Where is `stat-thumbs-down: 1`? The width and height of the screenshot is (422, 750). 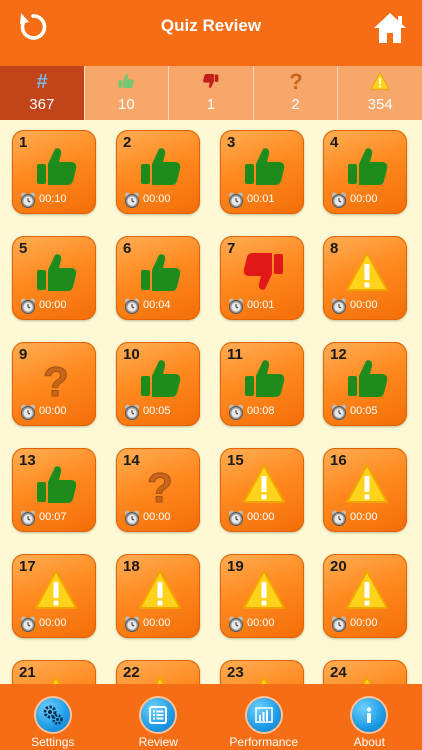
stat-thumbs-down: 1 is located at coordinates (211, 93).